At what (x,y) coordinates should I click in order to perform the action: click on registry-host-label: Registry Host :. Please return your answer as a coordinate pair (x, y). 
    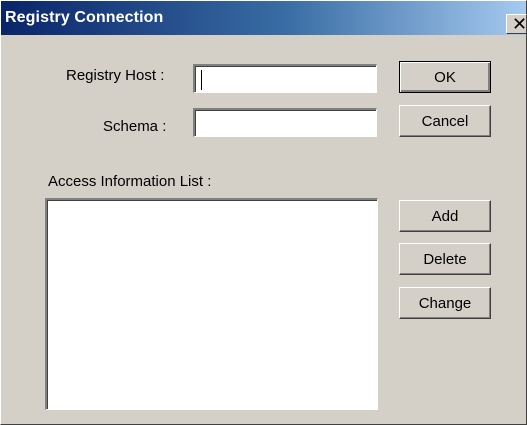
    Looking at the image, I should click on (115, 75).